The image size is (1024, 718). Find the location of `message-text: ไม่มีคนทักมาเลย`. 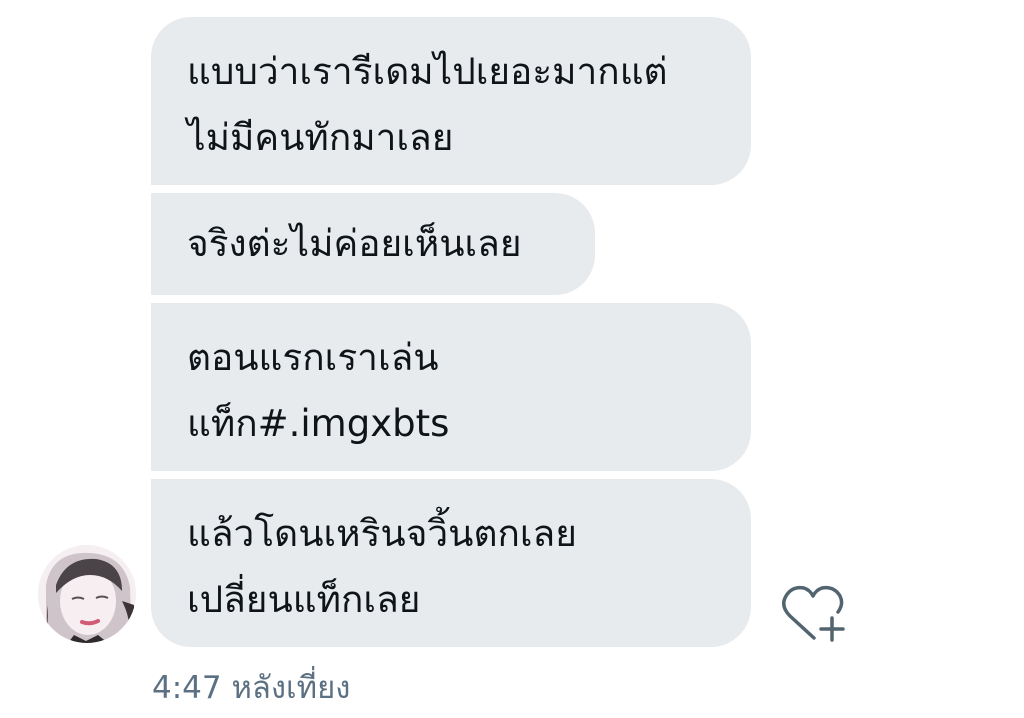

message-text: ไม่มีคนทักมาเลย is located at coordinates (320, 137).